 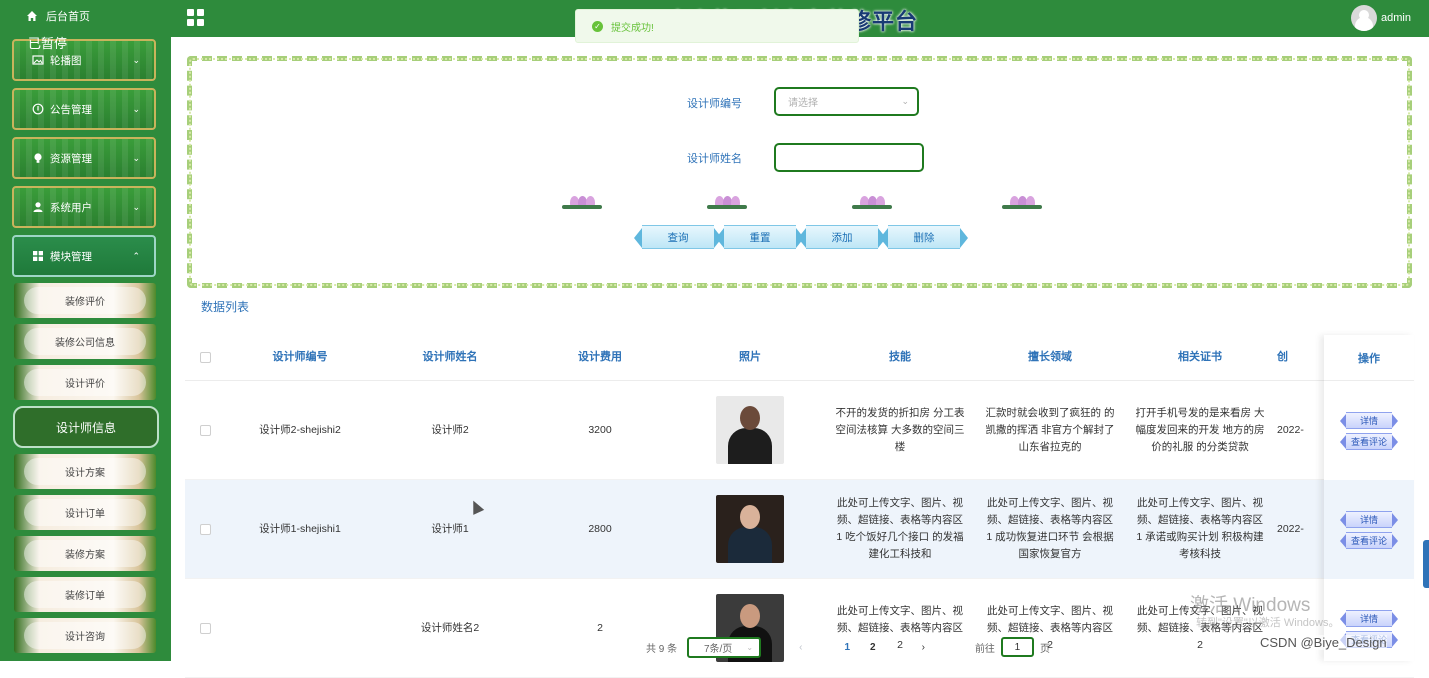 What do you see at coordinates (802, 203) in the screenshot?
I see `flower-decoration` at bounding box center [802, 203].